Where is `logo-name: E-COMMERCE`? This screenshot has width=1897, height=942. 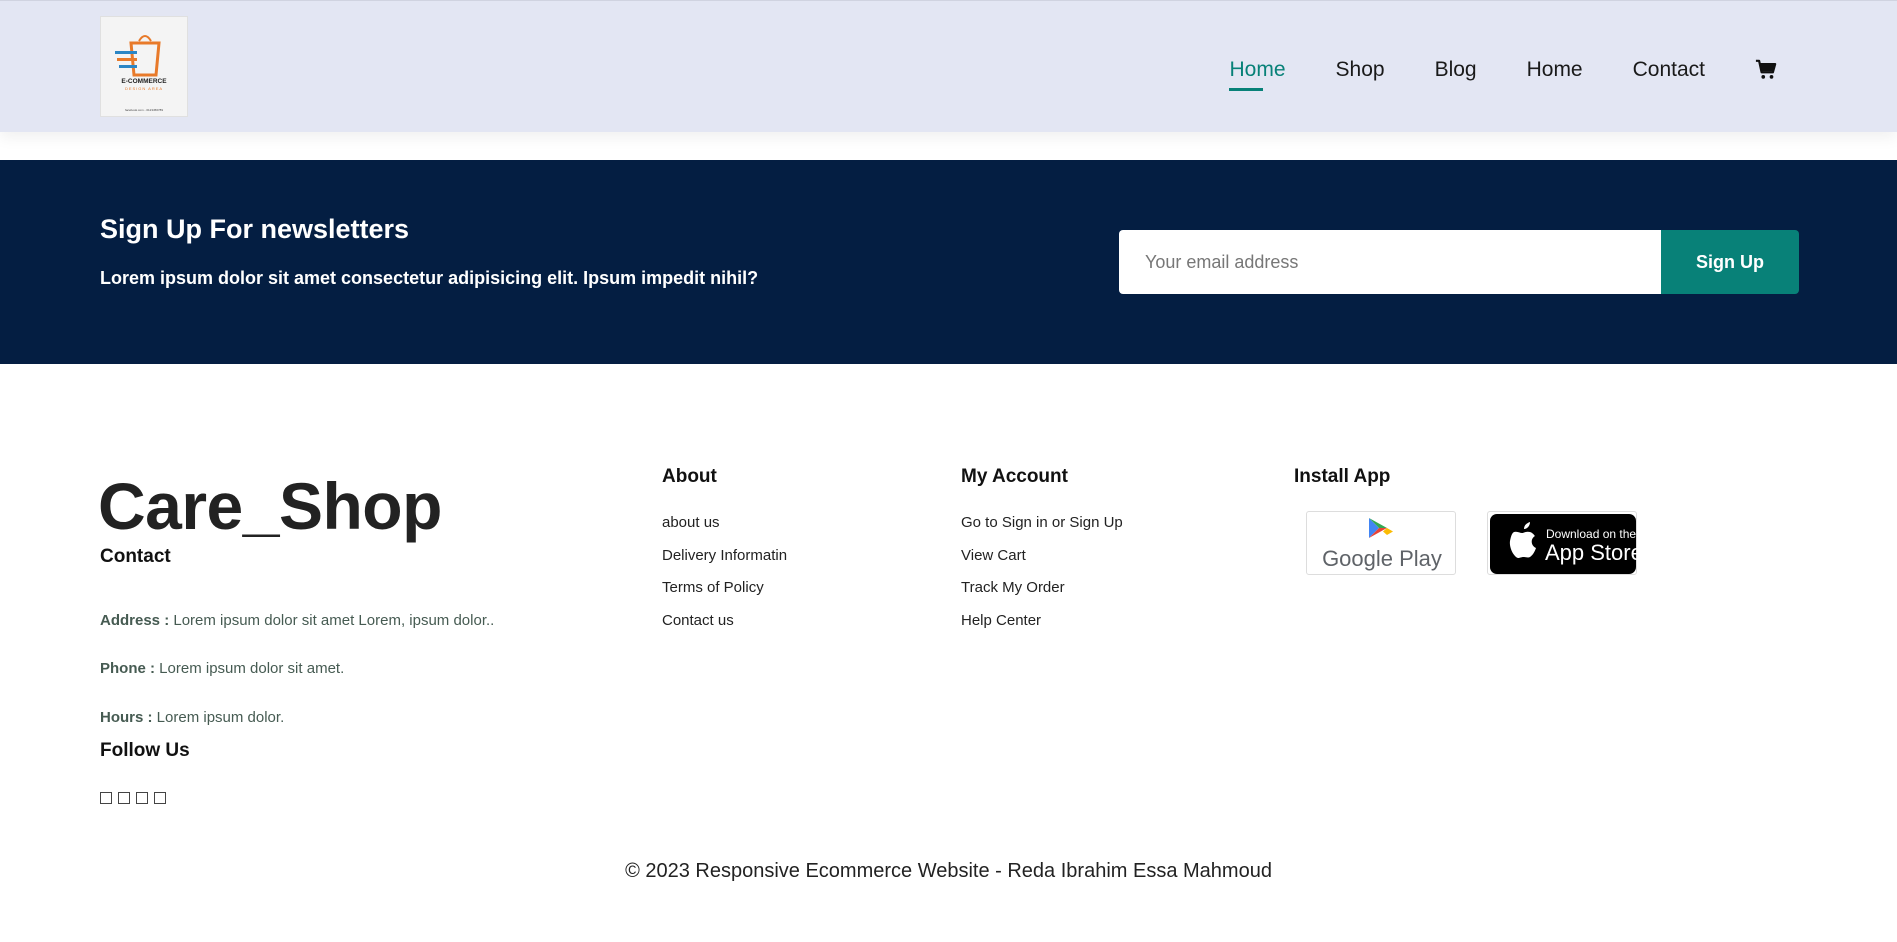
logo-name: E-COMMERCE is located at coordinates (144, 81).